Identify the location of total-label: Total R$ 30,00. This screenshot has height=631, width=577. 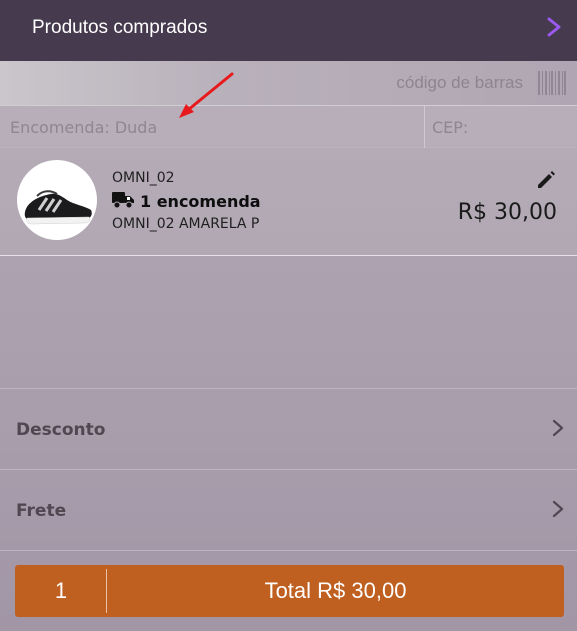
(335, 591).